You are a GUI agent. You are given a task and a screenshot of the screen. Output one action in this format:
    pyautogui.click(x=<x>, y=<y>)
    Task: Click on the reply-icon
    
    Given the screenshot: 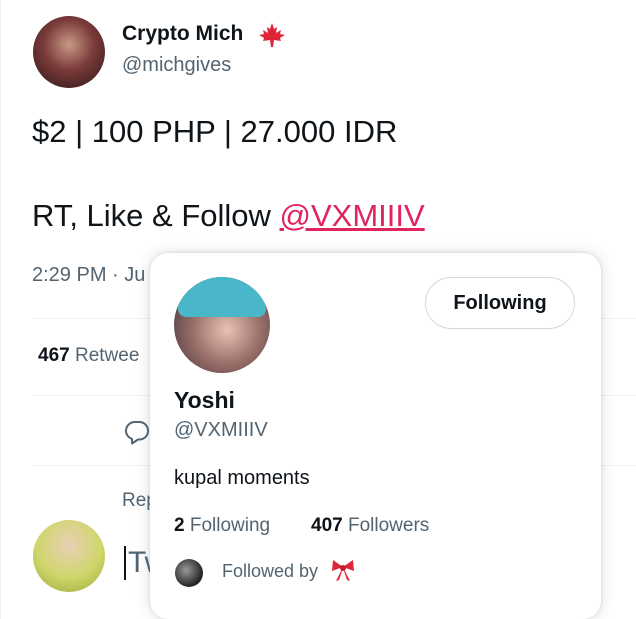 What is the action you would take?
    pyautogui.click(x=137, y=432)
    